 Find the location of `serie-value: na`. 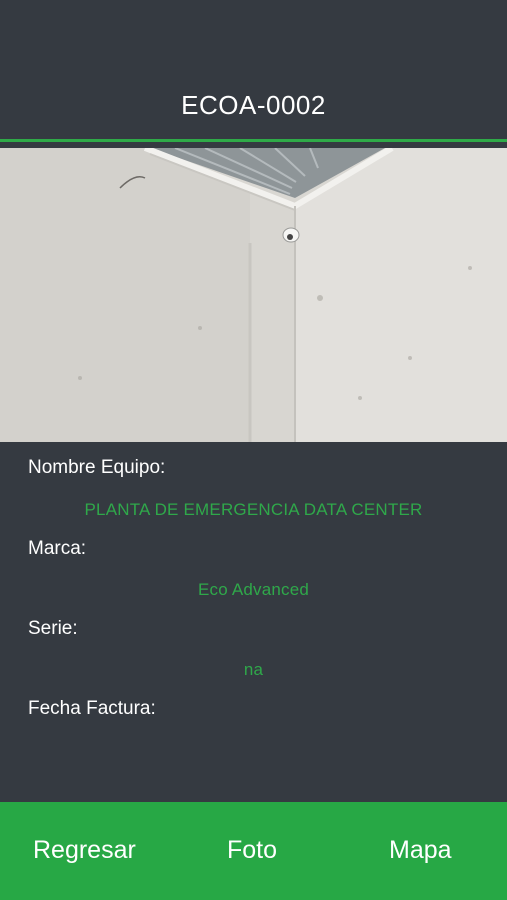

serie-value: na is located at coordinates (253, 669).